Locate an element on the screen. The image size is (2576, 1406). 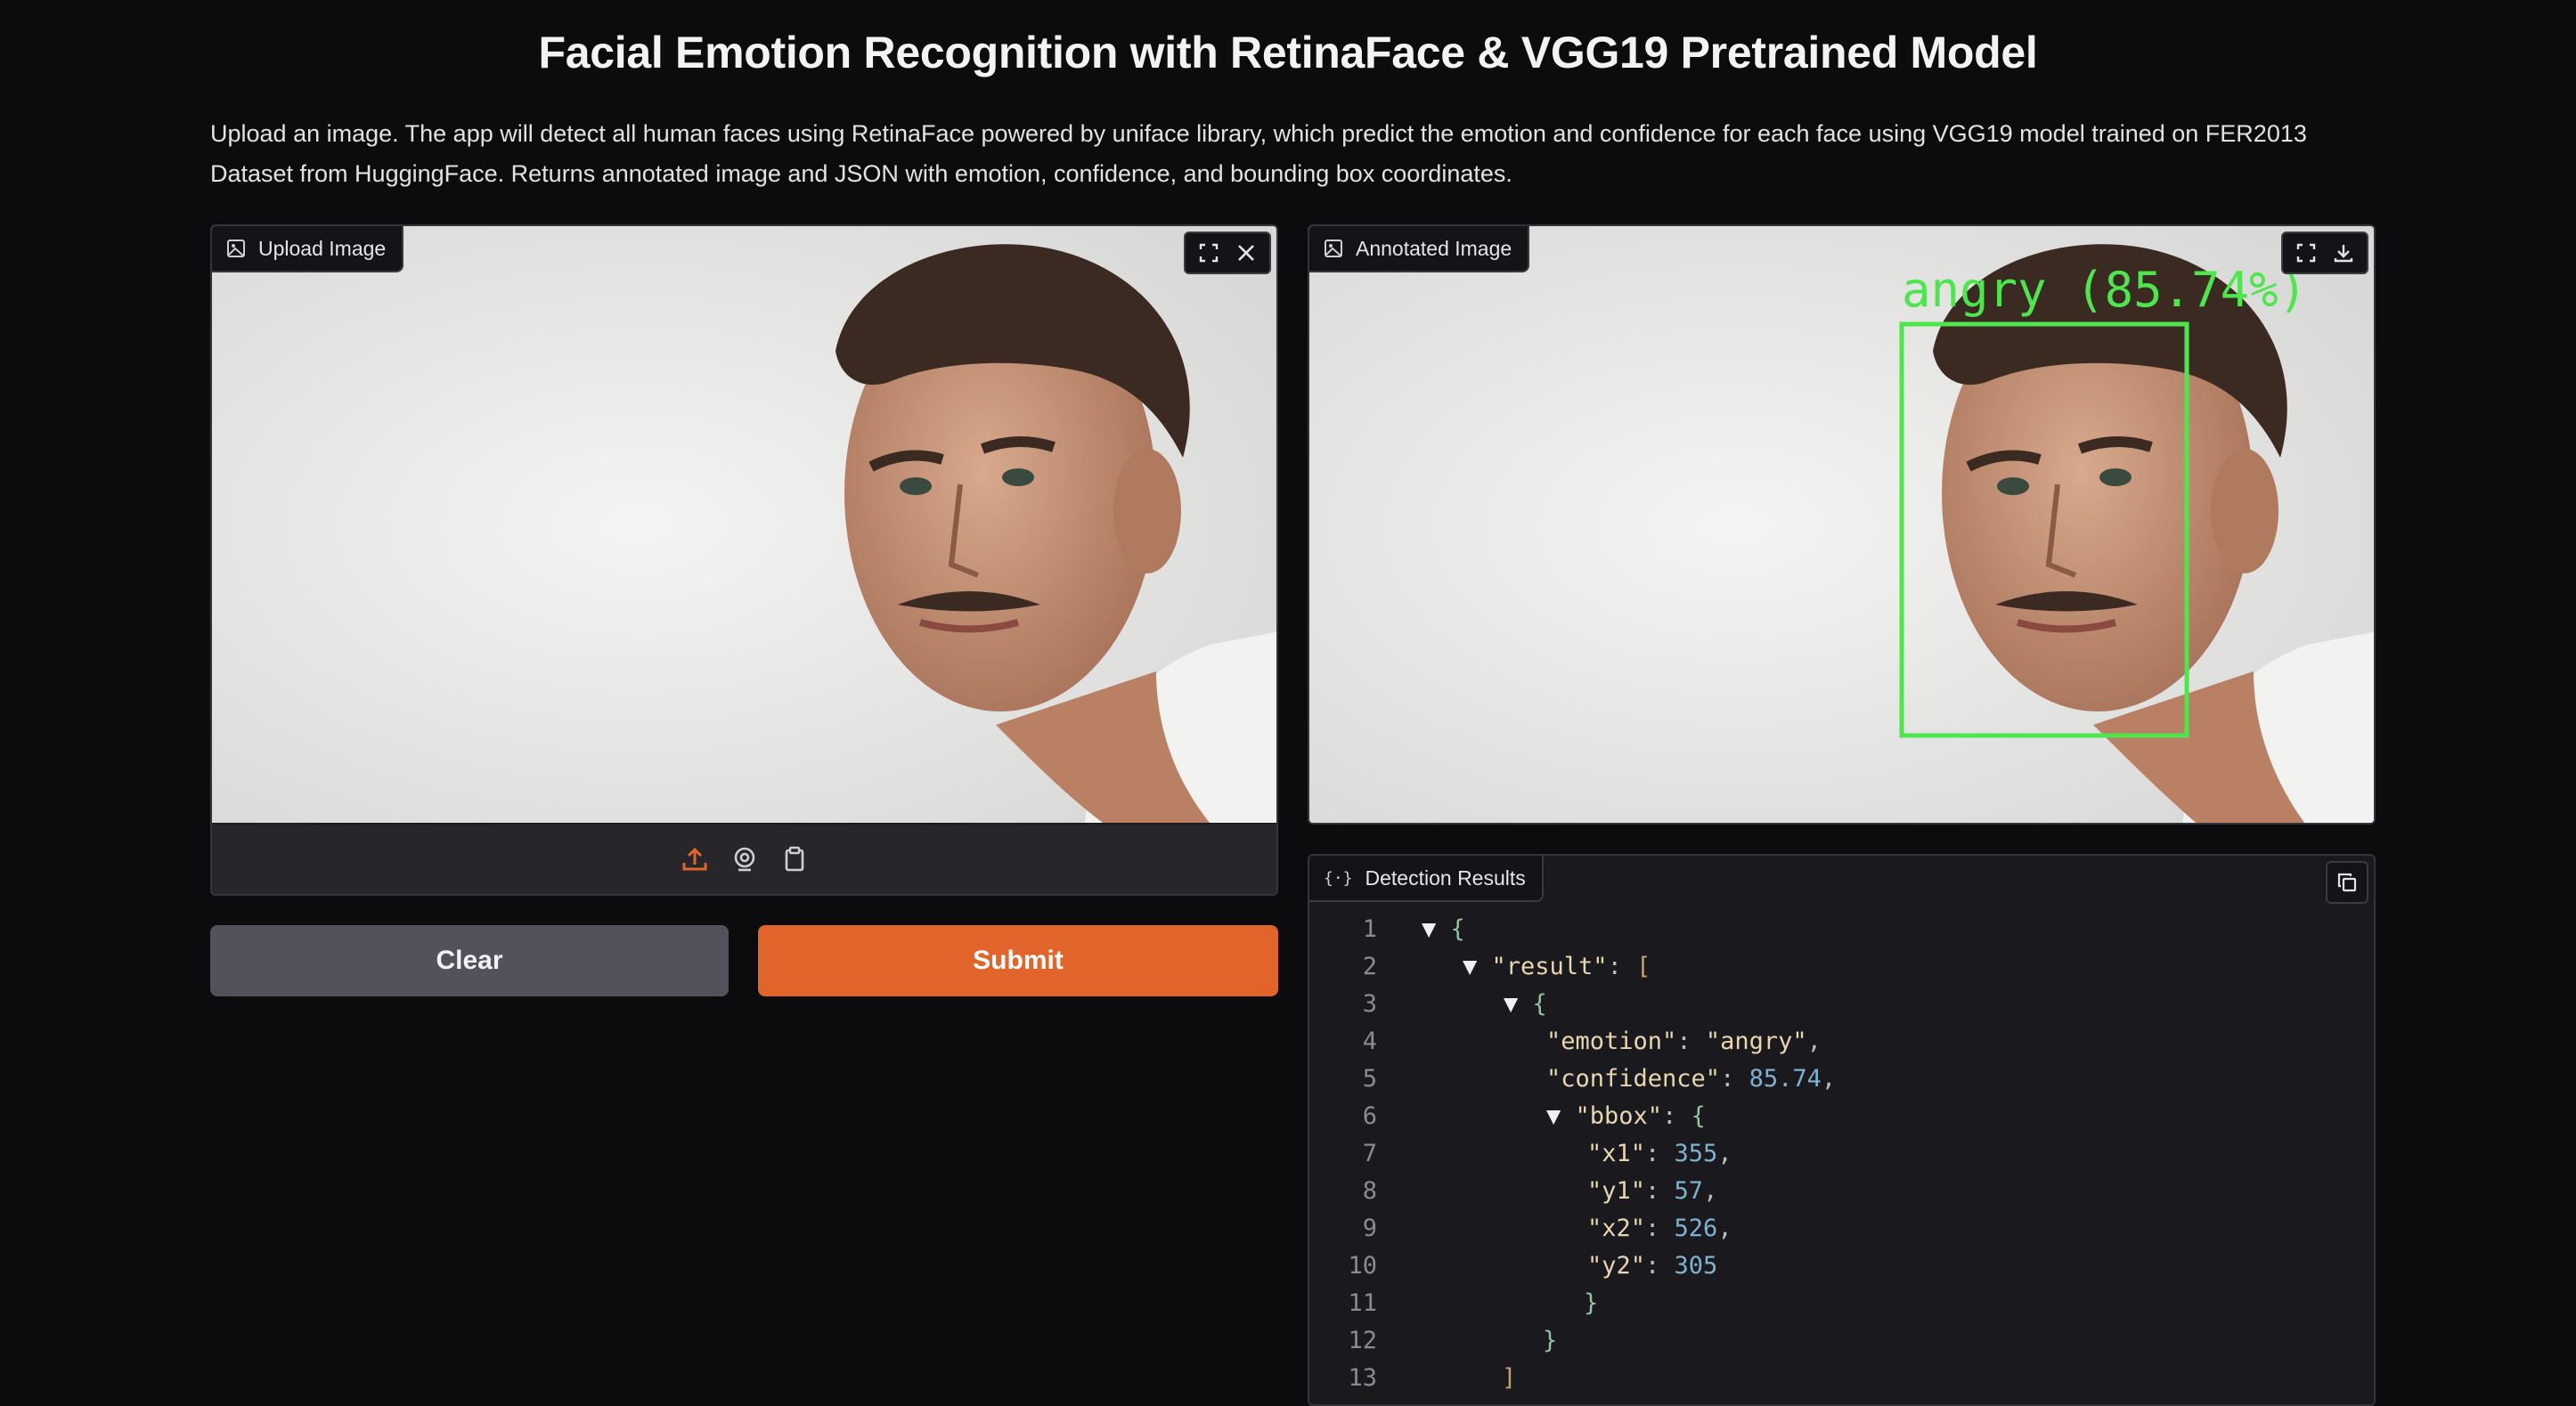
line-number: 7 is located at coordinates (1370, 1153).